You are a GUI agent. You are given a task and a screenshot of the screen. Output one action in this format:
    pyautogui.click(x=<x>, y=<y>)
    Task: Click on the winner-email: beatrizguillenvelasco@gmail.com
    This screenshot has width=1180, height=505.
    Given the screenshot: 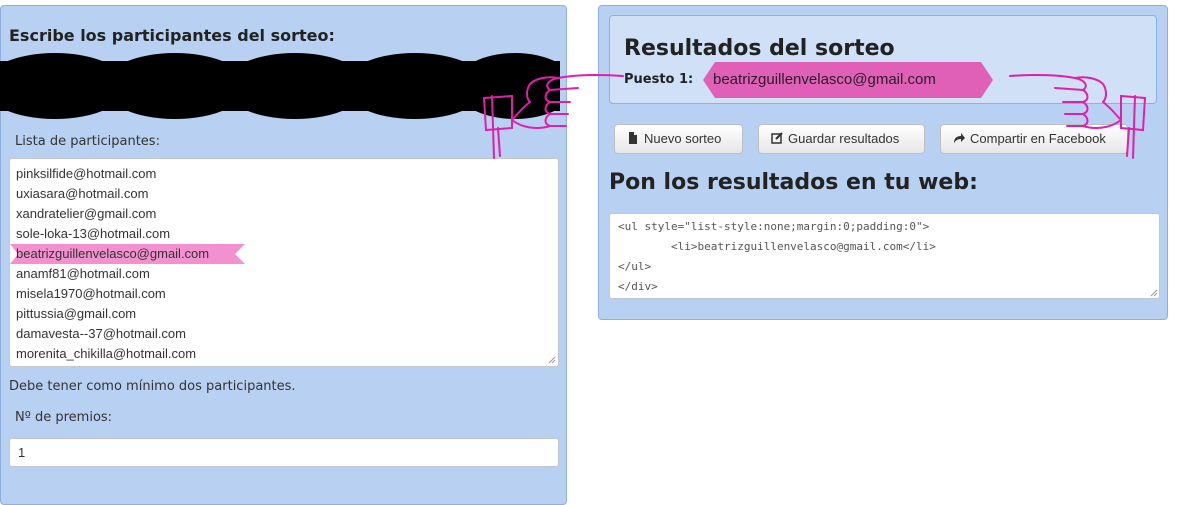 What is the action you would take?
    pyautogui.click(x=824, y=79)
    